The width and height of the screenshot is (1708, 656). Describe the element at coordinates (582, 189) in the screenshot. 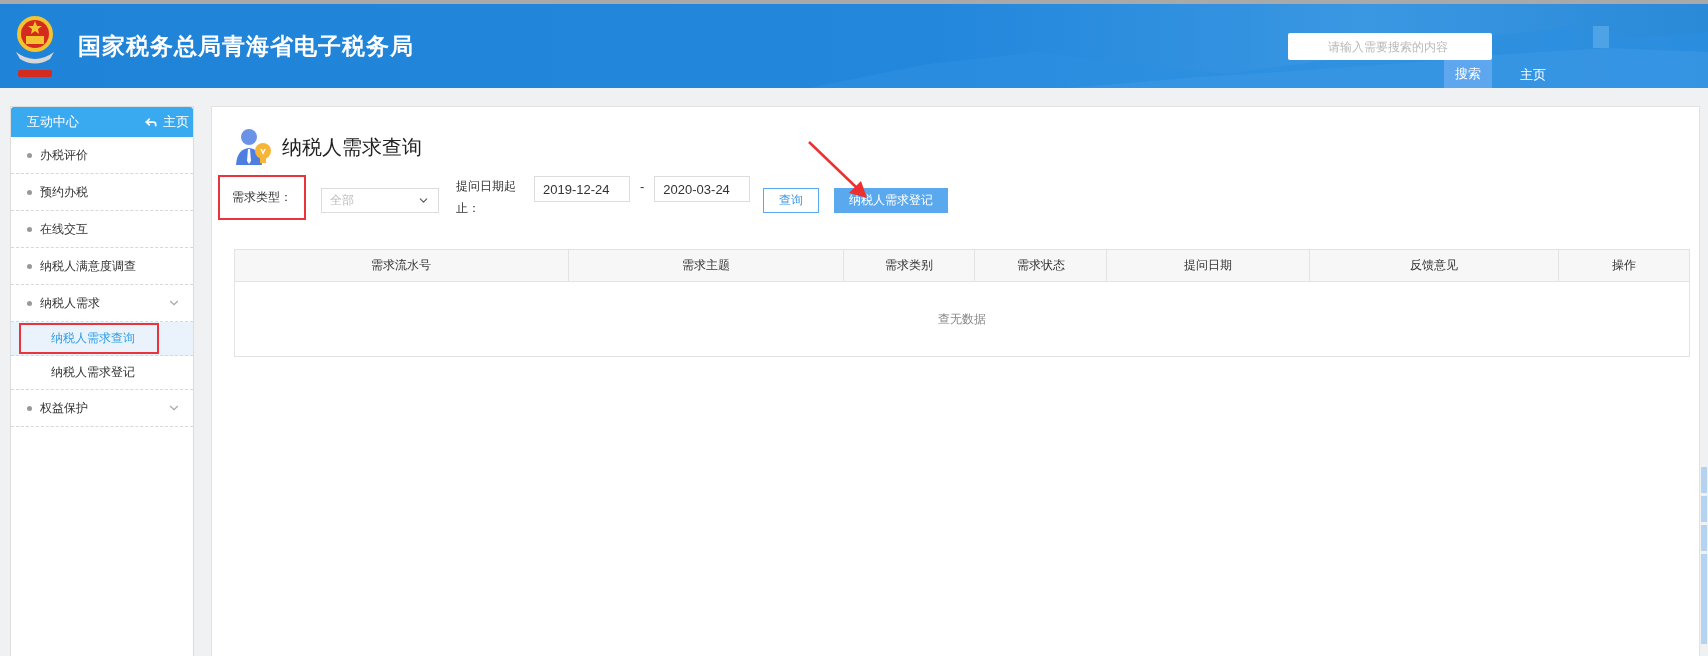

I see `date-field: 2019-12-24` at that location.